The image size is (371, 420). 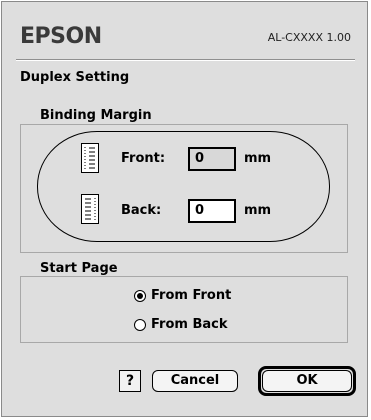 What do you see at coordinates (307, 381) in the screenshot?
I see `ok-button: OK` at bounding box center [307, 381].